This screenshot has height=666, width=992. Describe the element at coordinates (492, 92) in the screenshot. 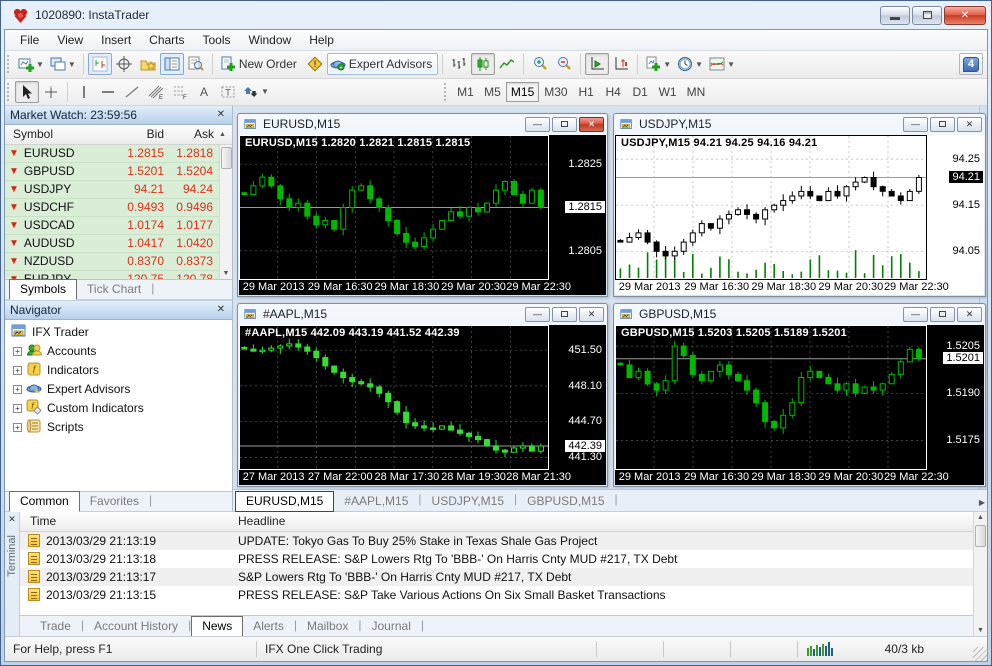

I see `period-m5: M5` at that location.